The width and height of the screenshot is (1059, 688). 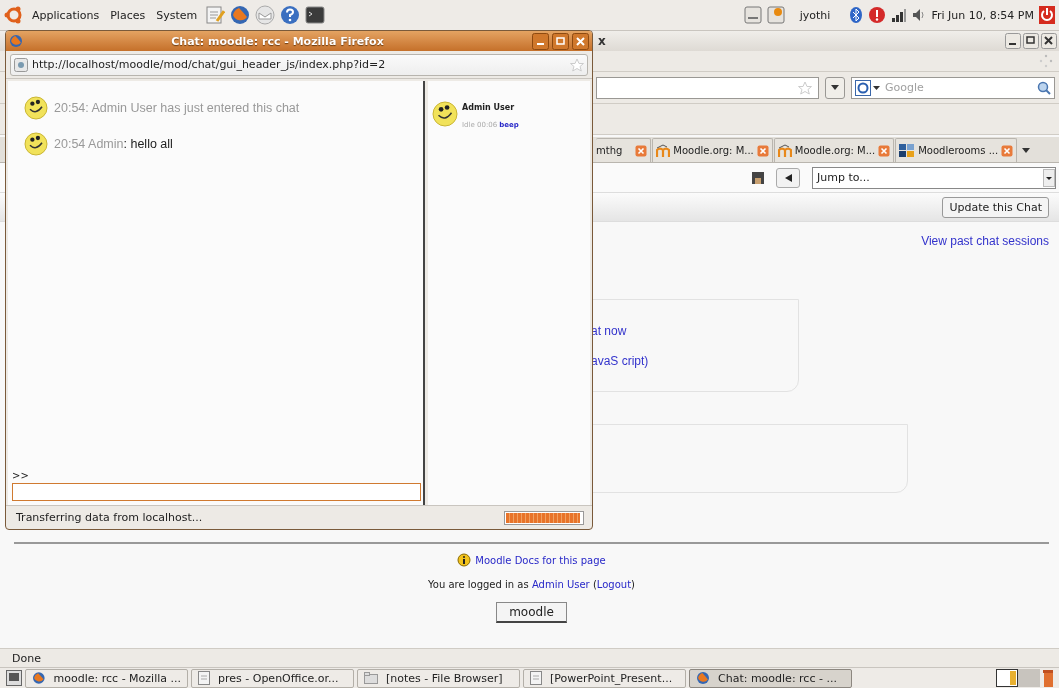 What do you see at coordinates (1046, 61) in the screenshot?
I see `throbber-icon` at bounding box center [1046, 61].